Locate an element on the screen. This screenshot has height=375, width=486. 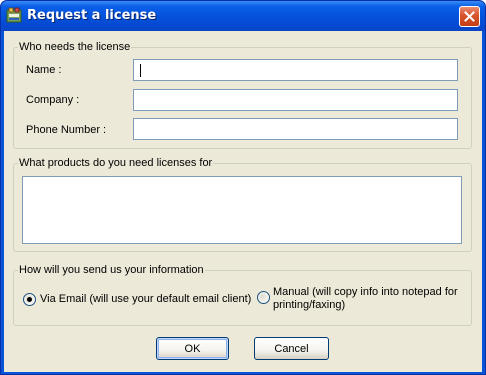
cancel-button: Cancel is located at coordinates (291, 348).